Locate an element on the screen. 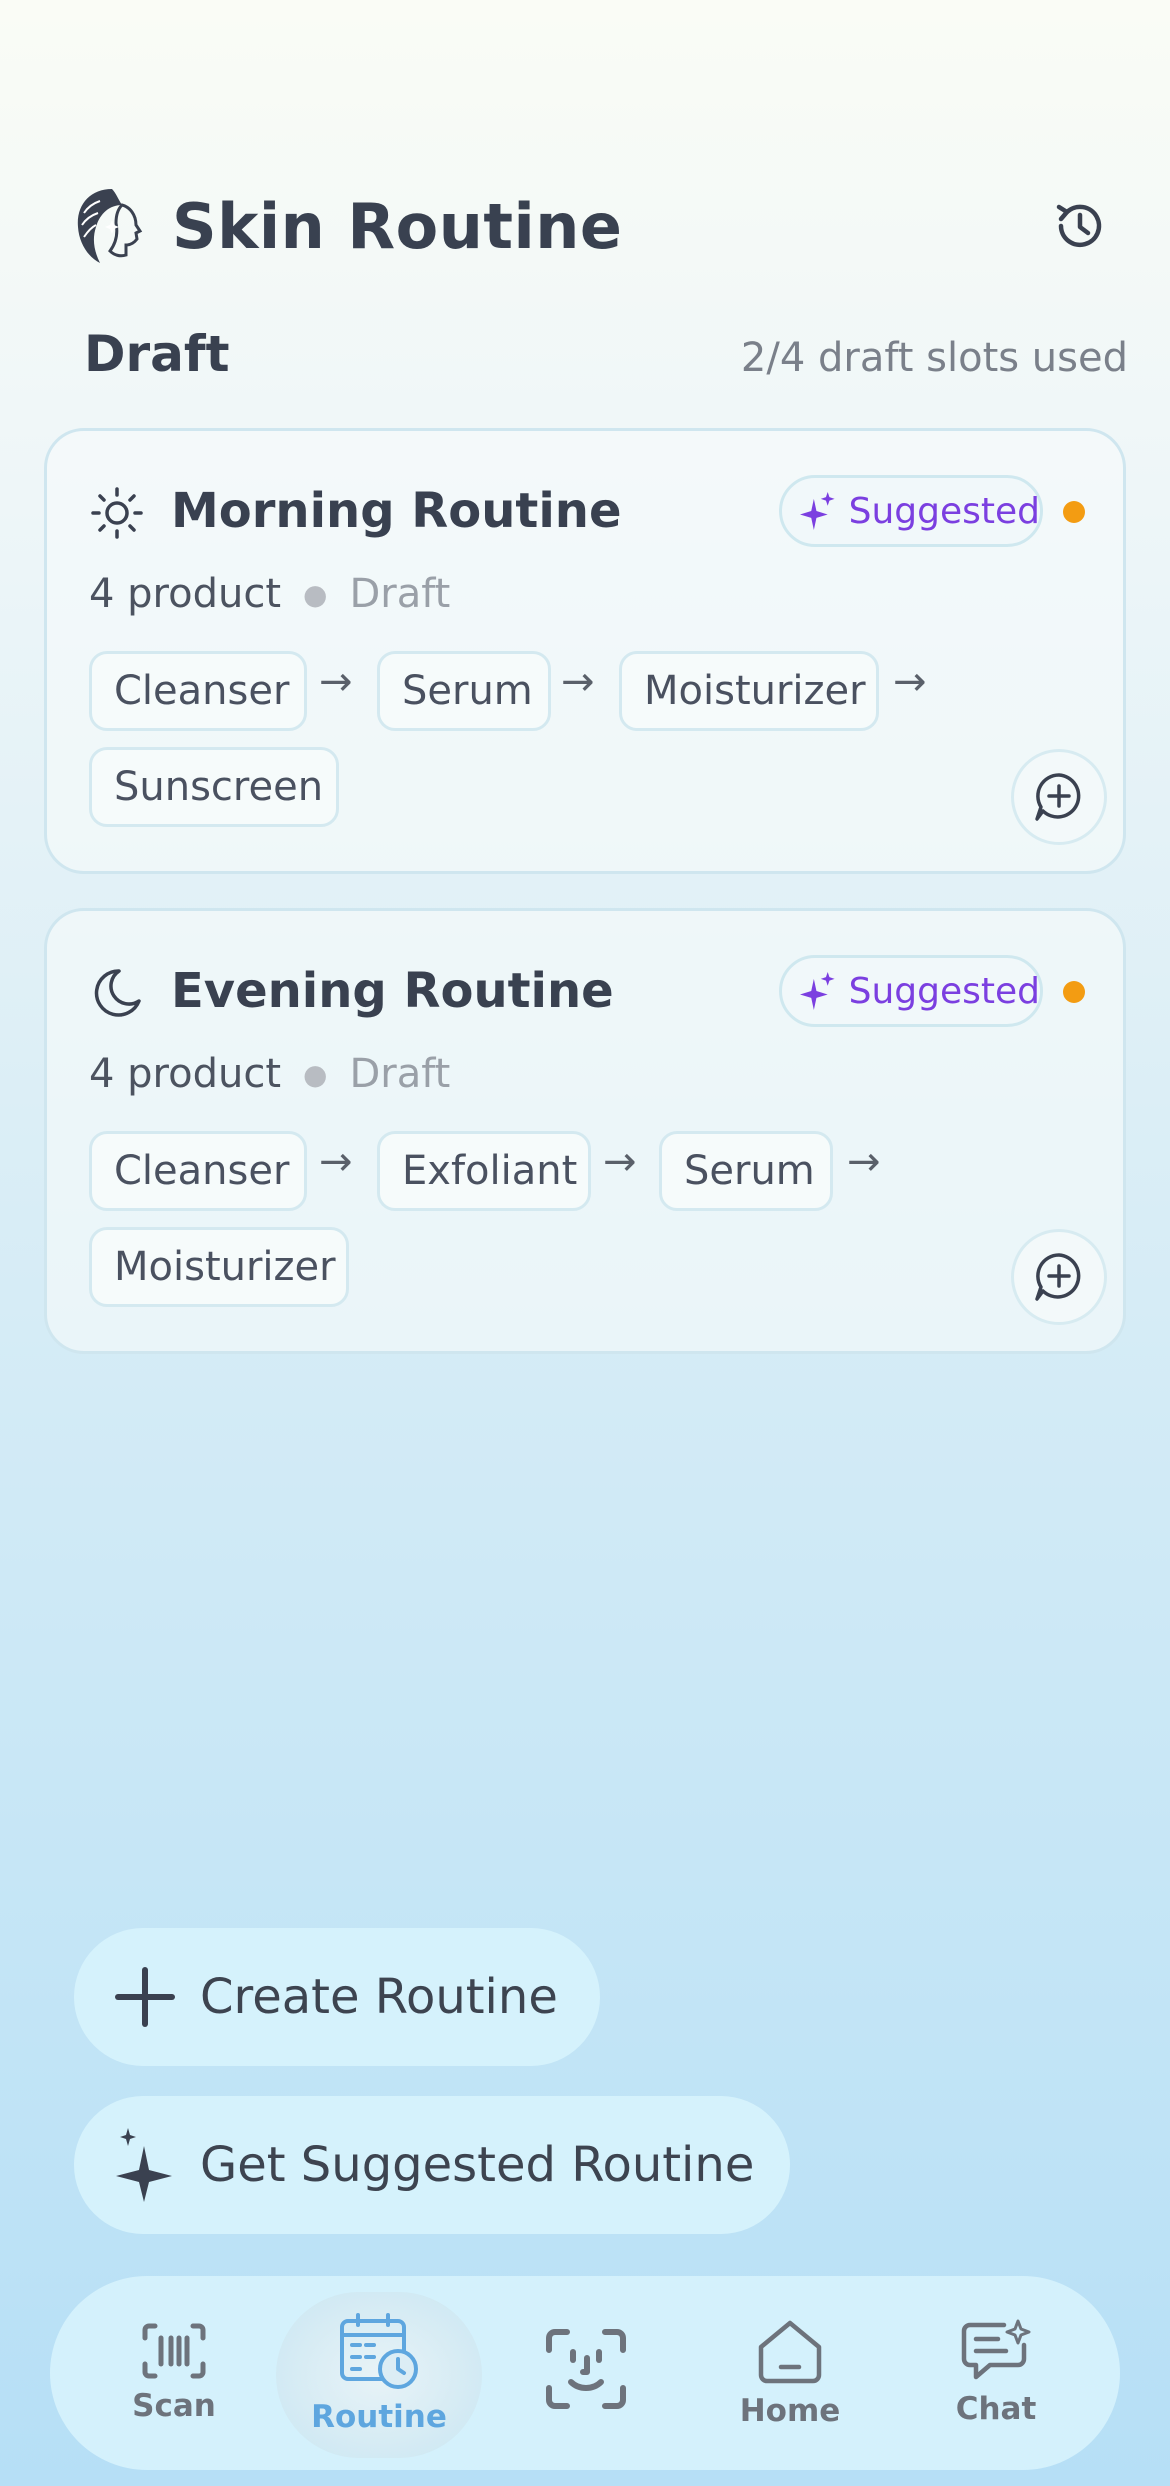 The height and width of the screenshot is (2486, 1170). nav-item-face-scan is located at coordinates (586, 2373).